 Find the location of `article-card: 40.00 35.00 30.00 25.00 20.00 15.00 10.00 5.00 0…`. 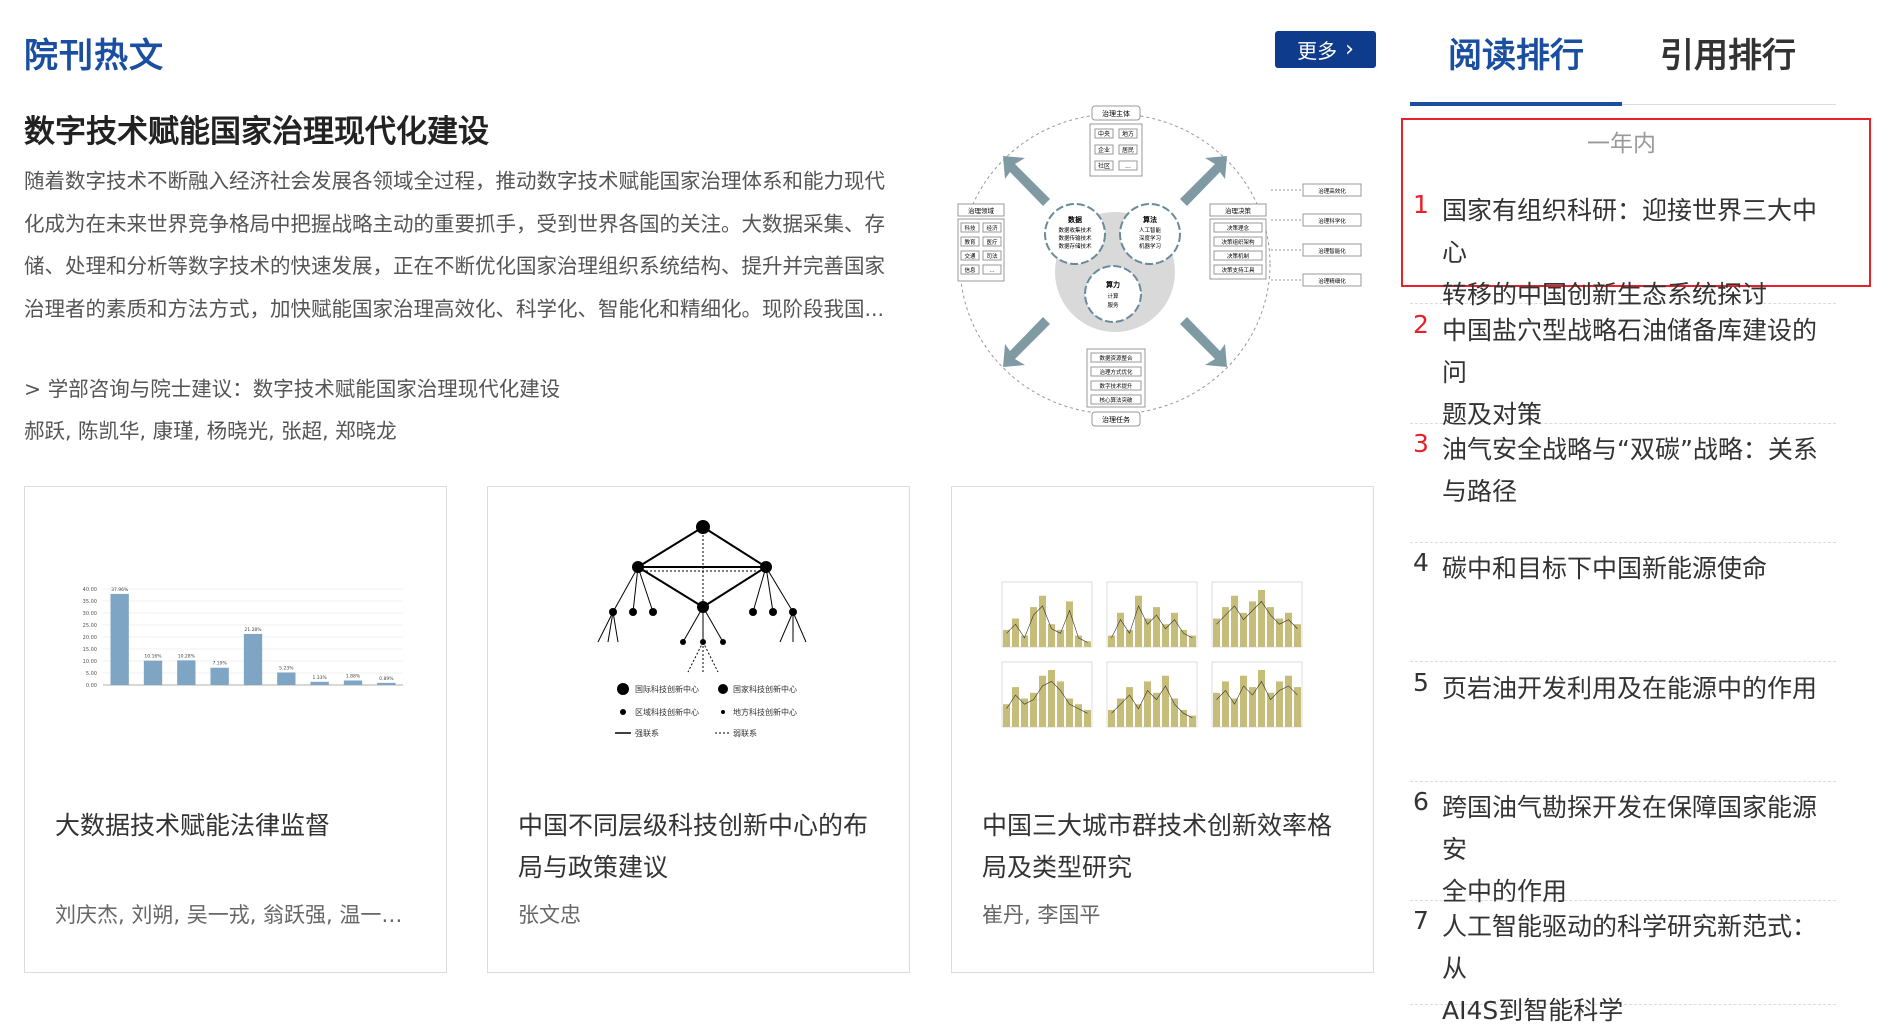

article-card: 40.00 35.00 30.00 25.00 20.00 15.00 10.00 5.00 0… is located at coordinates (235, 729).